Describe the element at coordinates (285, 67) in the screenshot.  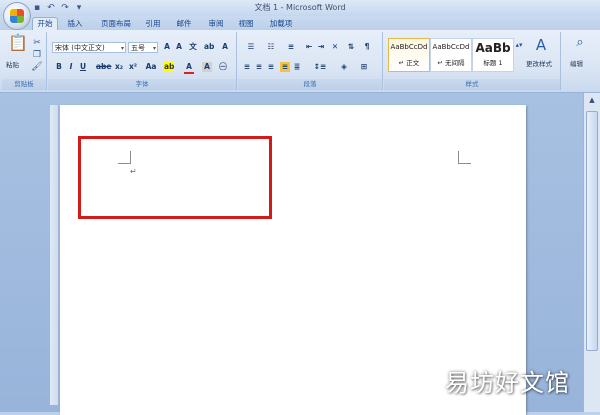
I see `justify-icon: ≡` at that location.